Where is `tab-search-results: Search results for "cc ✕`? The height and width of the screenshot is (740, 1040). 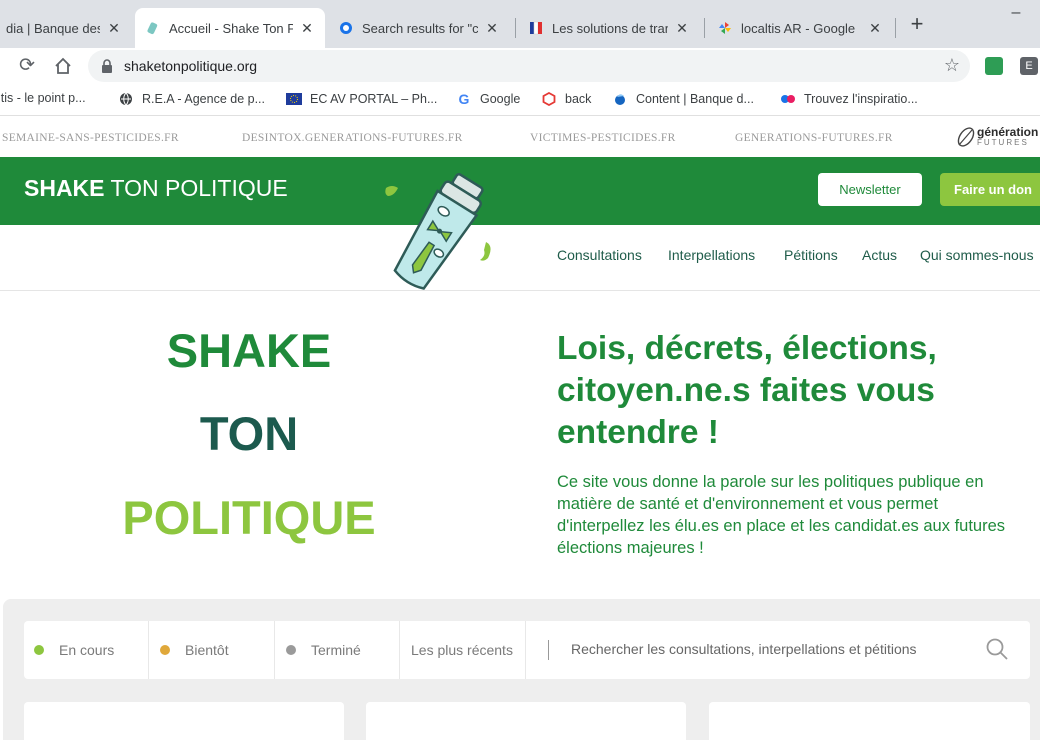
tab-search-results: Search results for "cc ✕ is located at coordinates (419, 28).